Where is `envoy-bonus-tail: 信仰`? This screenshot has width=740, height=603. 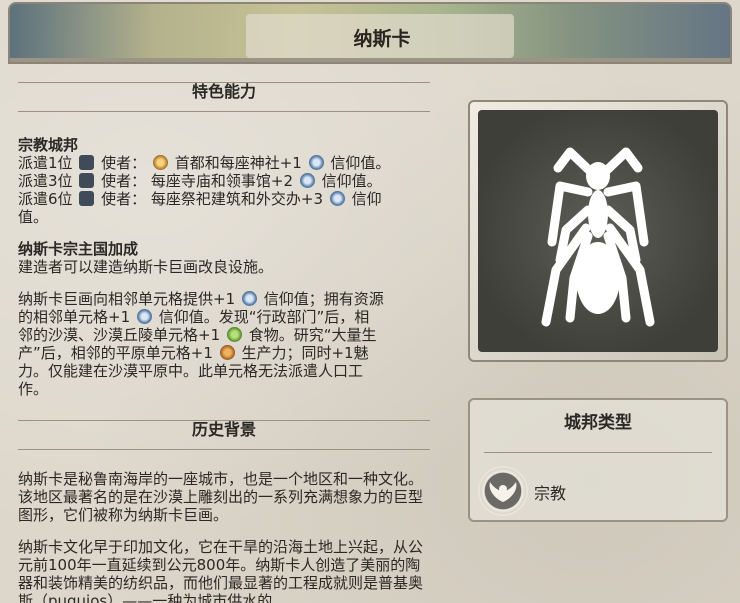 envoy-bonus-tail: 信仰 is located at coordinates (366, 199).